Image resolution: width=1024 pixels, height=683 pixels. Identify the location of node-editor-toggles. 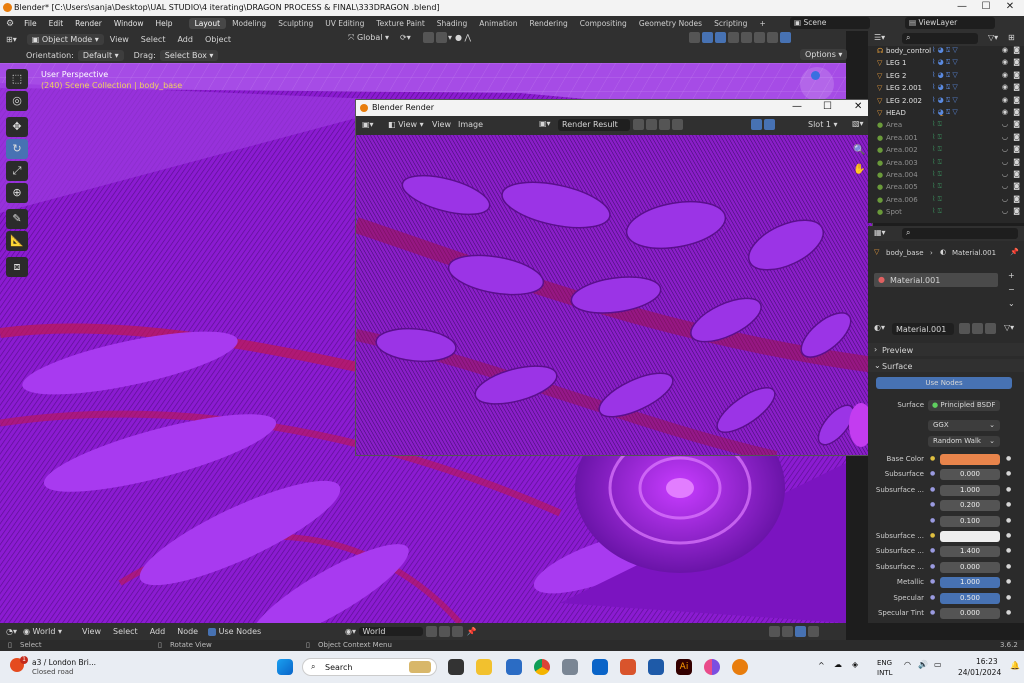
(794, 631).